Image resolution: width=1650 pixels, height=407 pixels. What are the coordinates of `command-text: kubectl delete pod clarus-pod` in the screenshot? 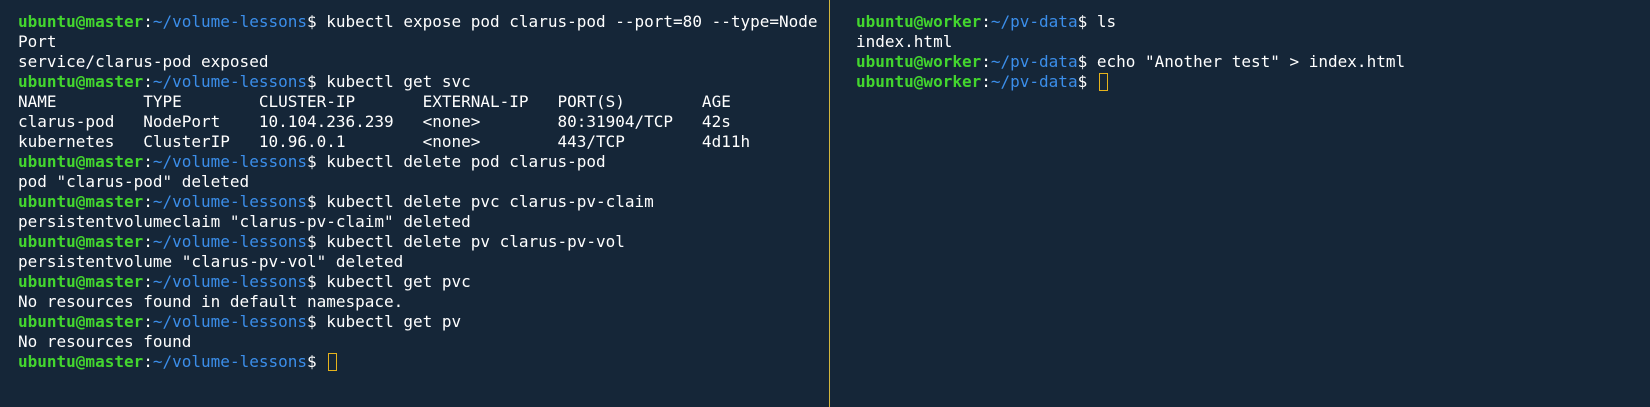 It's located at (466, 161).